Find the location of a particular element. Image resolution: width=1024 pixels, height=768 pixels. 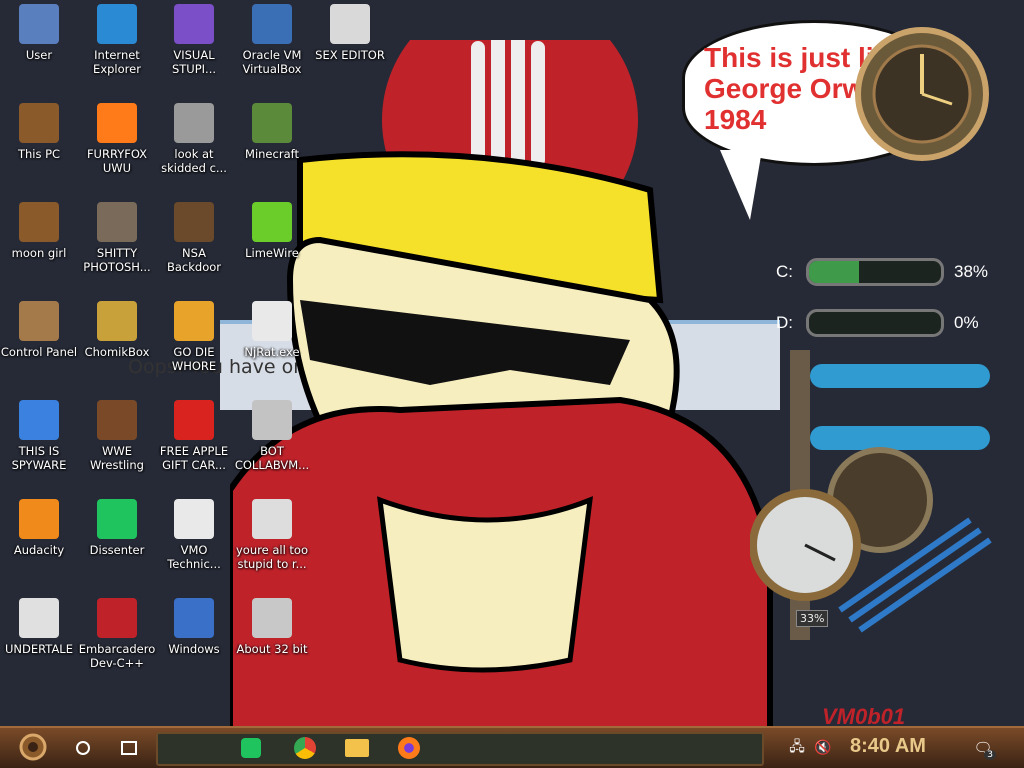

limewire-icon is located at coordinates (272, 222).